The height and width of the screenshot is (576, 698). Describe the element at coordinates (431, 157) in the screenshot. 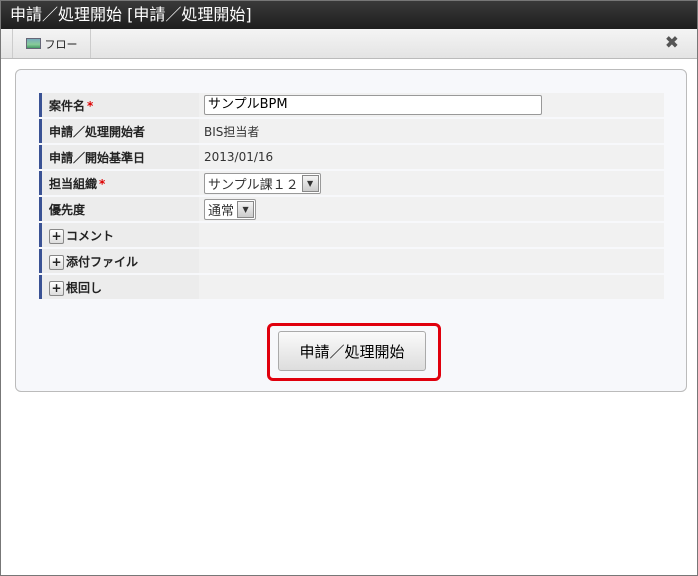

I see `base-date-value: 2013/01/16` at that location.